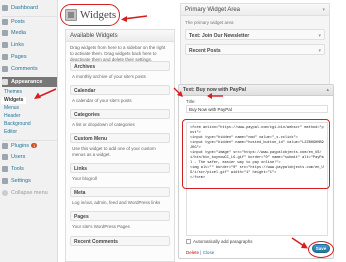 The image size is (346, 262). I want to click on menu-label: Appearance, so click(27, 82).